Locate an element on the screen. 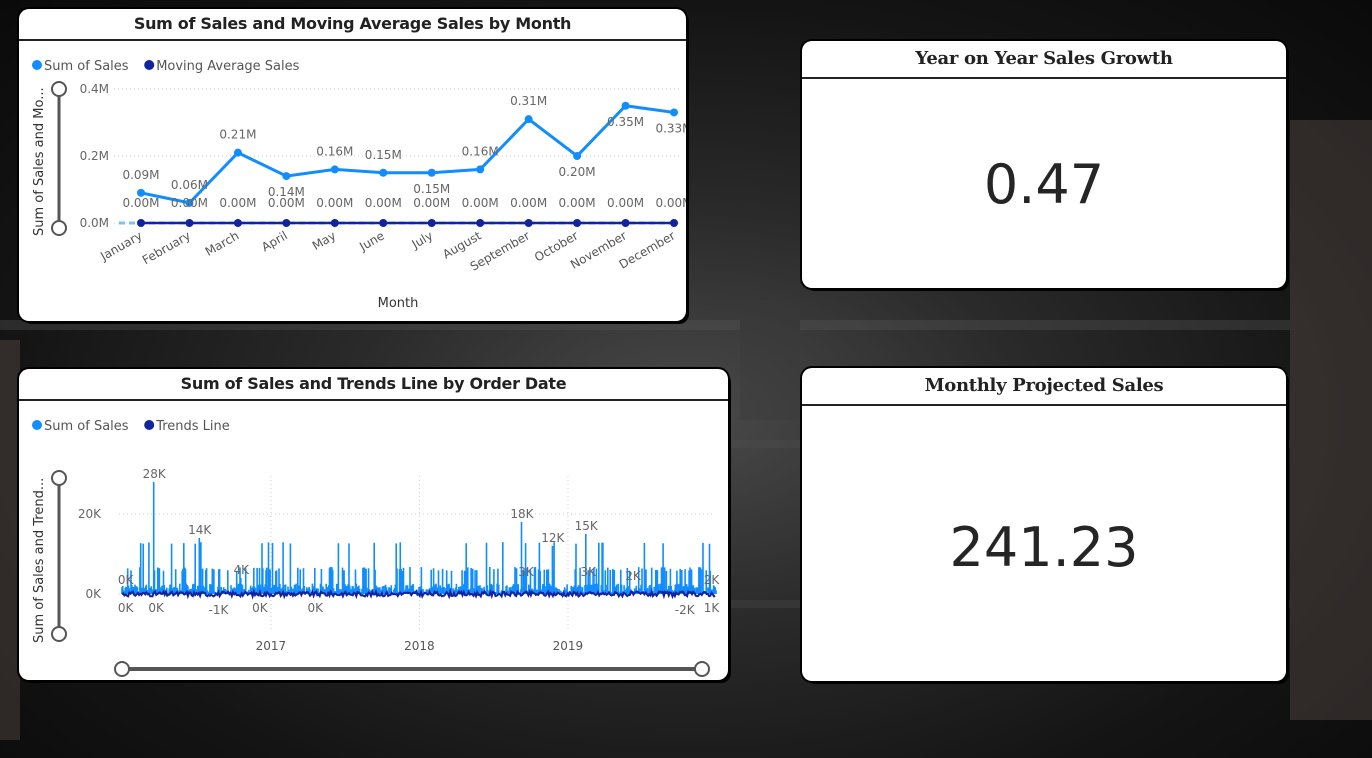 This screenshot has height=758, width=1372. kpi-card-monthly-projected: Monthly Projected Sales 241.23 is located at coordinates (1044, 524).